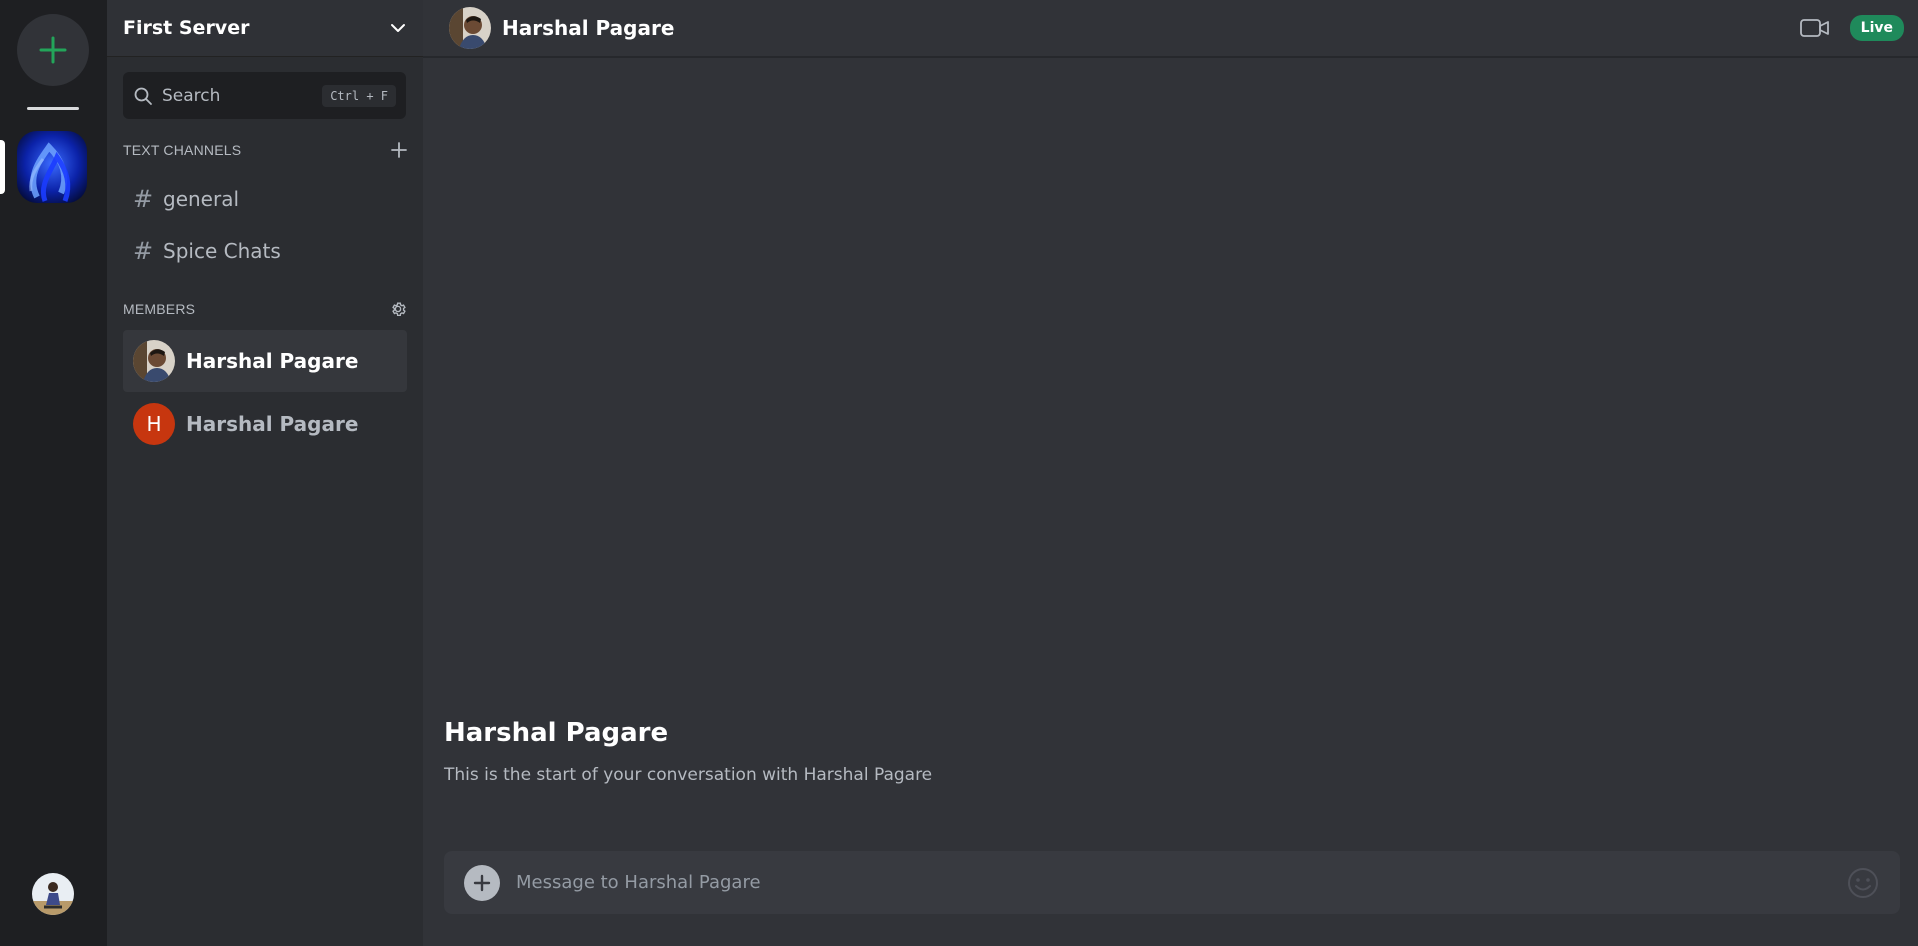 The image size is (1918, 946). Describe the element at coordinates (191, 95) in the screenshot. I see `search-label: Search` at that location.